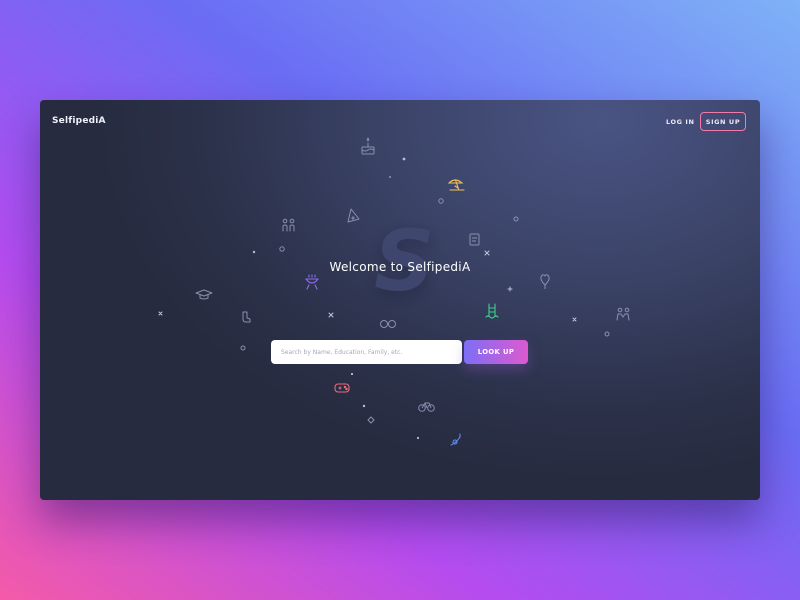 The image size is (800, 600). Describe the element at coordinates (366, 352) in the screenshot. I see `search-input` at that location.